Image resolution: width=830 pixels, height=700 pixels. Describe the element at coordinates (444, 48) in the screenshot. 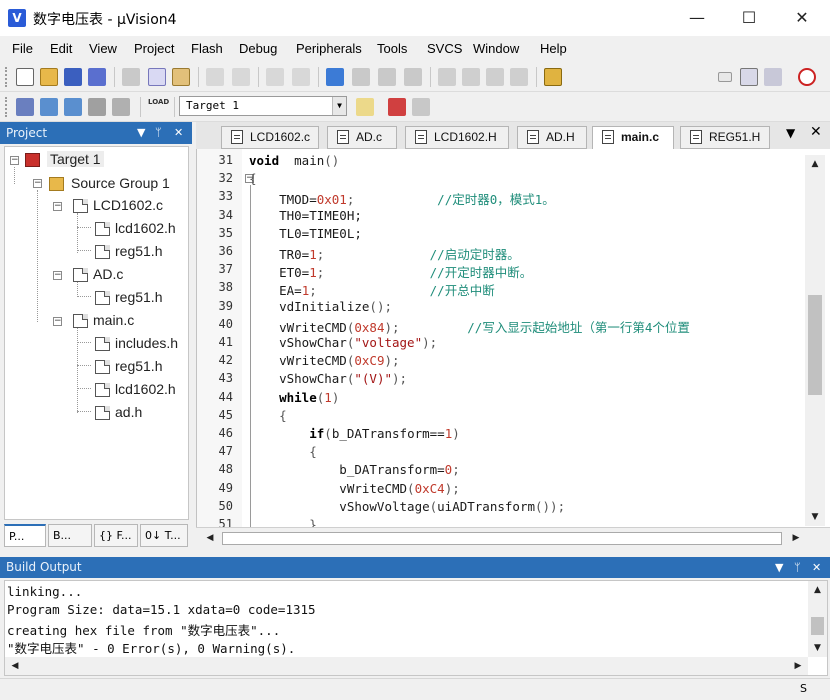

I see `menu-svcs: SVCS` at that location.